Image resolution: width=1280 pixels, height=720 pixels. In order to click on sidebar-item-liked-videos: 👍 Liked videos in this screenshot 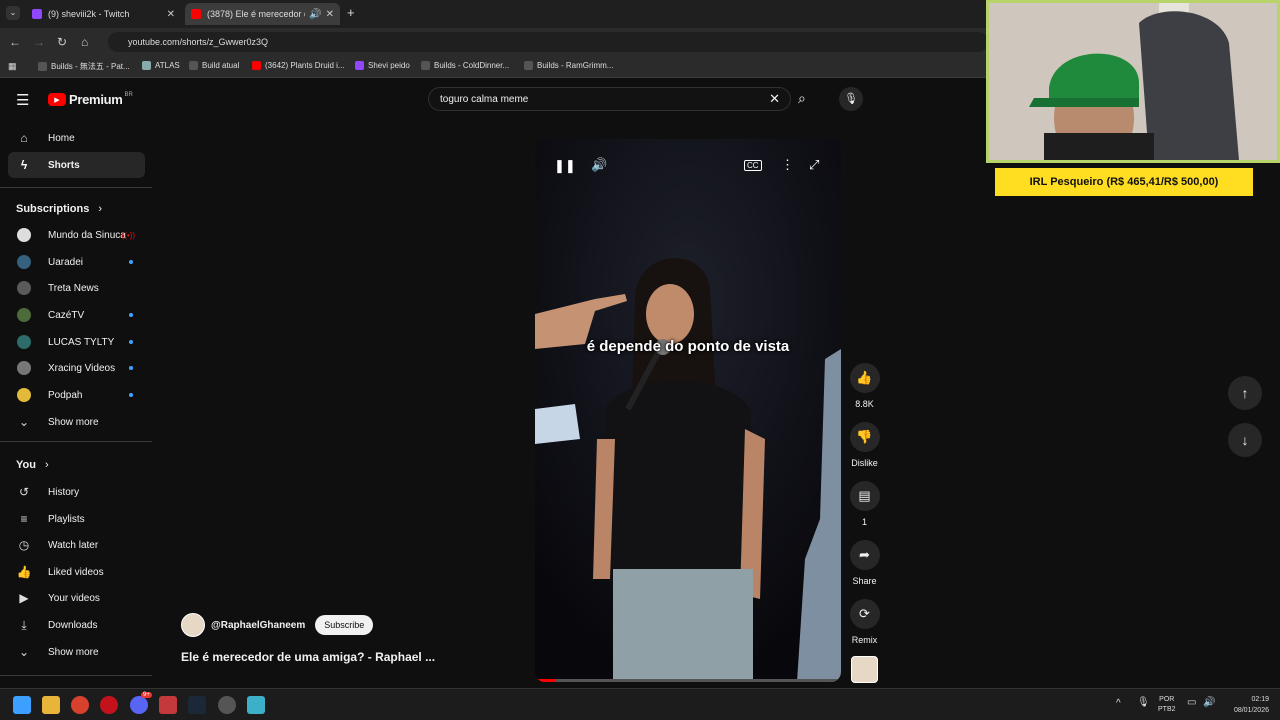, I will do `click(76, 572)`.